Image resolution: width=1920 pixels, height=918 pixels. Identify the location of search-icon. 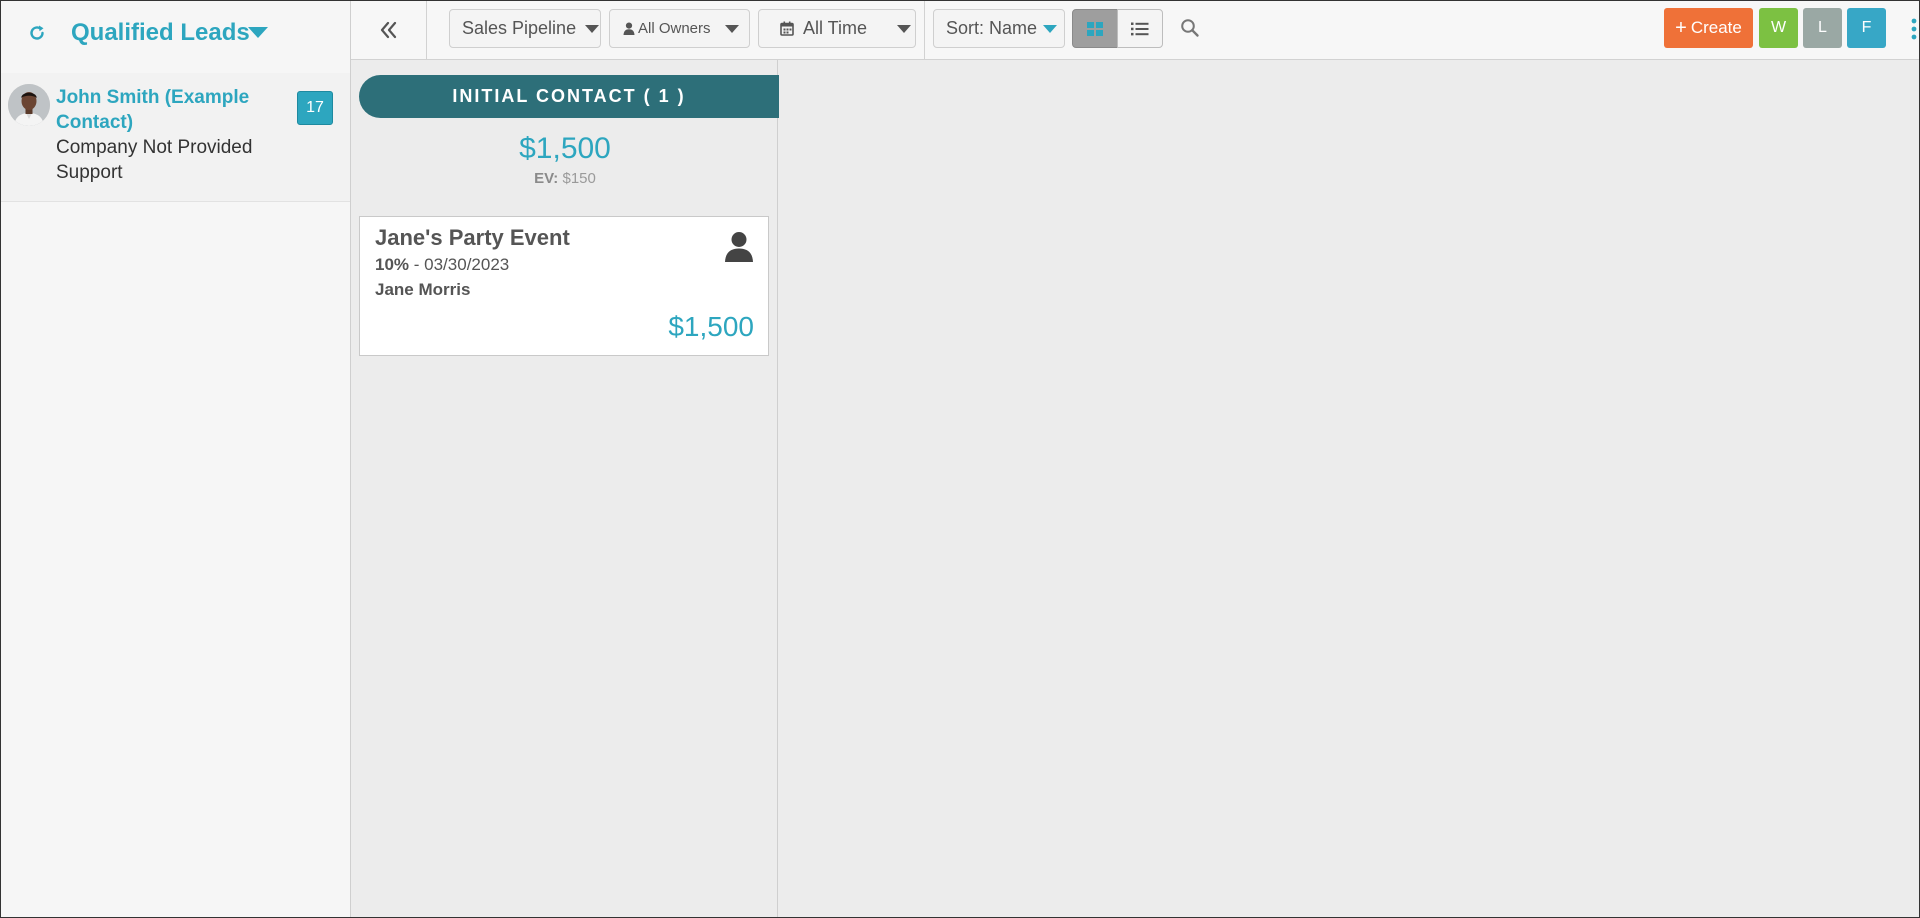
(1190, 28).